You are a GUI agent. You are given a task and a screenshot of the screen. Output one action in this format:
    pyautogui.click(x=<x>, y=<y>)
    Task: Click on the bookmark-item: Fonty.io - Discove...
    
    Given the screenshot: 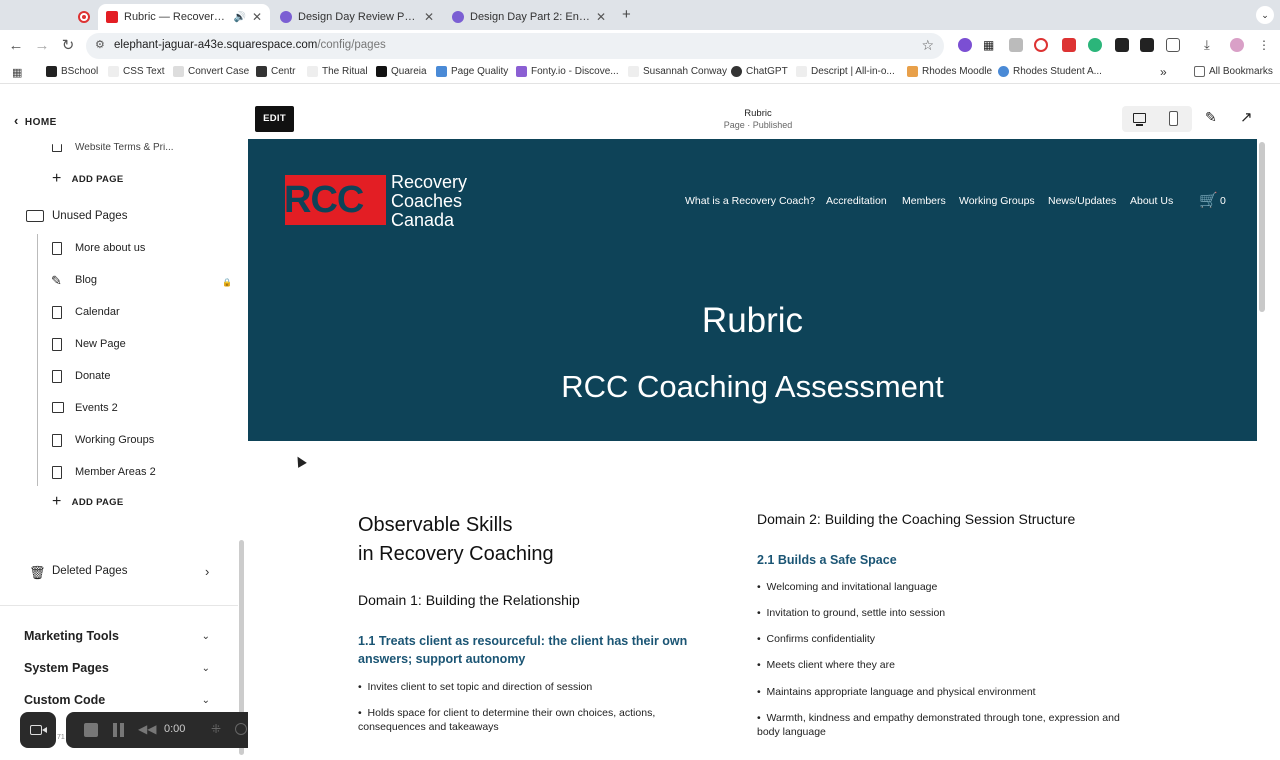 What is the action you would take?
    pyautogui.click(x=567, y=71)
    